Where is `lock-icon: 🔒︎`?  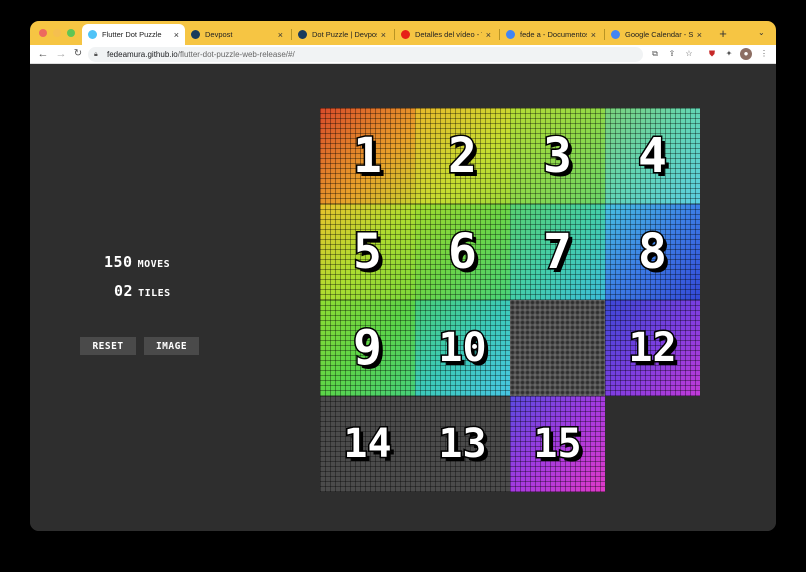 lock-icon: 🔒︎ is located at coordinates (96, 54).